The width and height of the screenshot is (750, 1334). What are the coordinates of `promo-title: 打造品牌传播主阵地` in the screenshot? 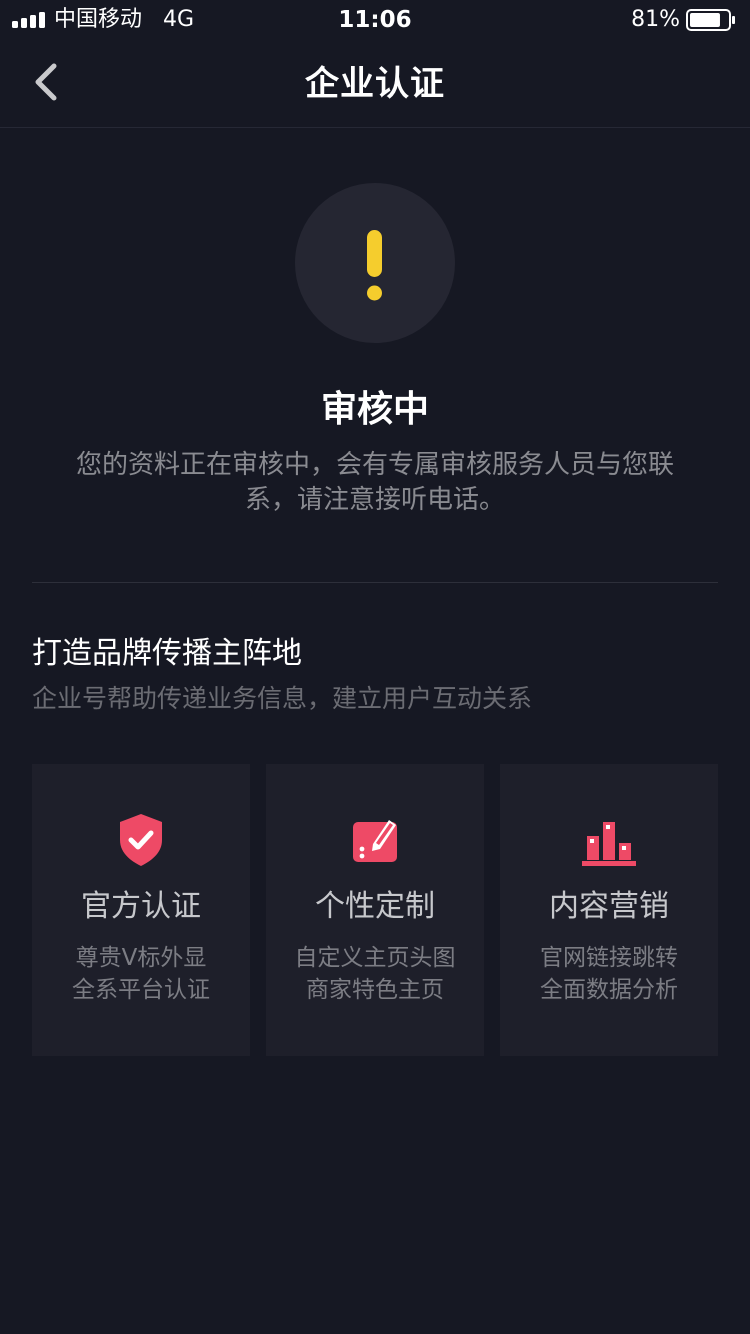 It's located at (167, 653).